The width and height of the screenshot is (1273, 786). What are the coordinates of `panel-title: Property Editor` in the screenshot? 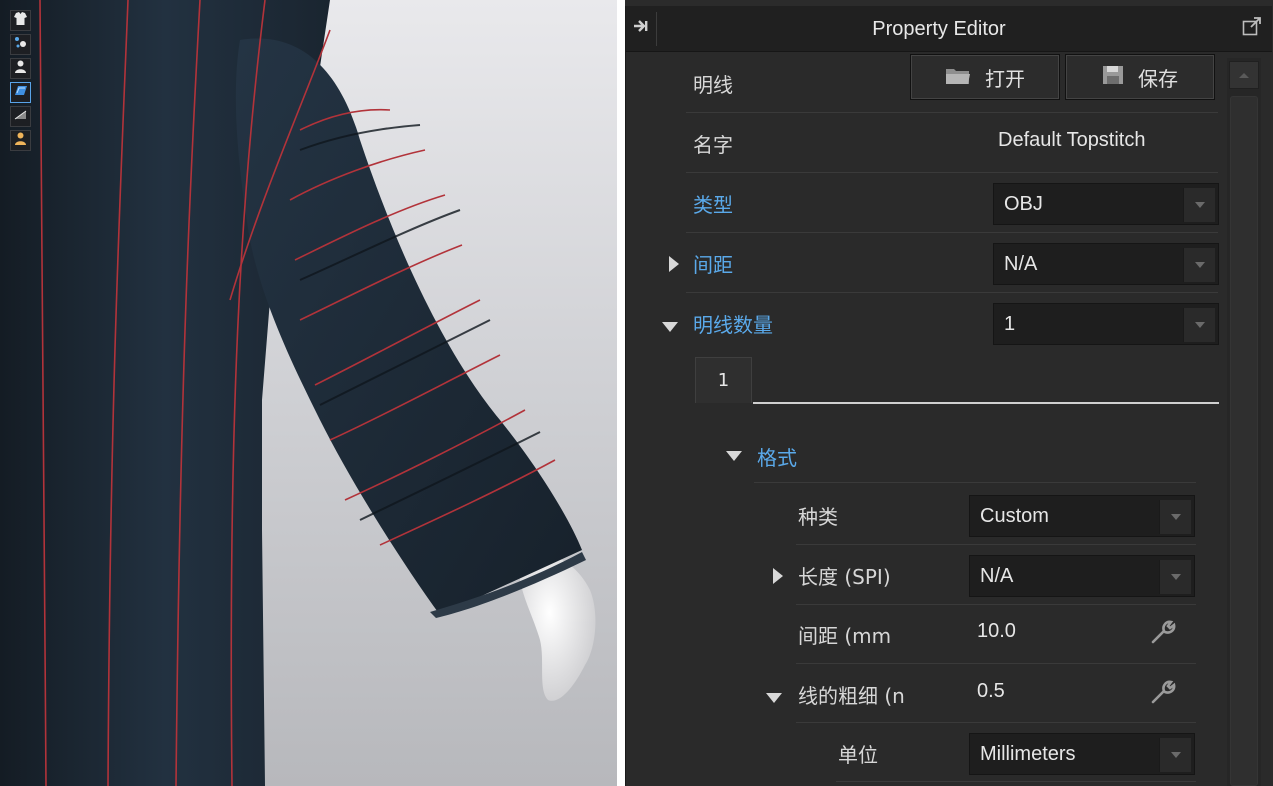 It's located at (939, 29).